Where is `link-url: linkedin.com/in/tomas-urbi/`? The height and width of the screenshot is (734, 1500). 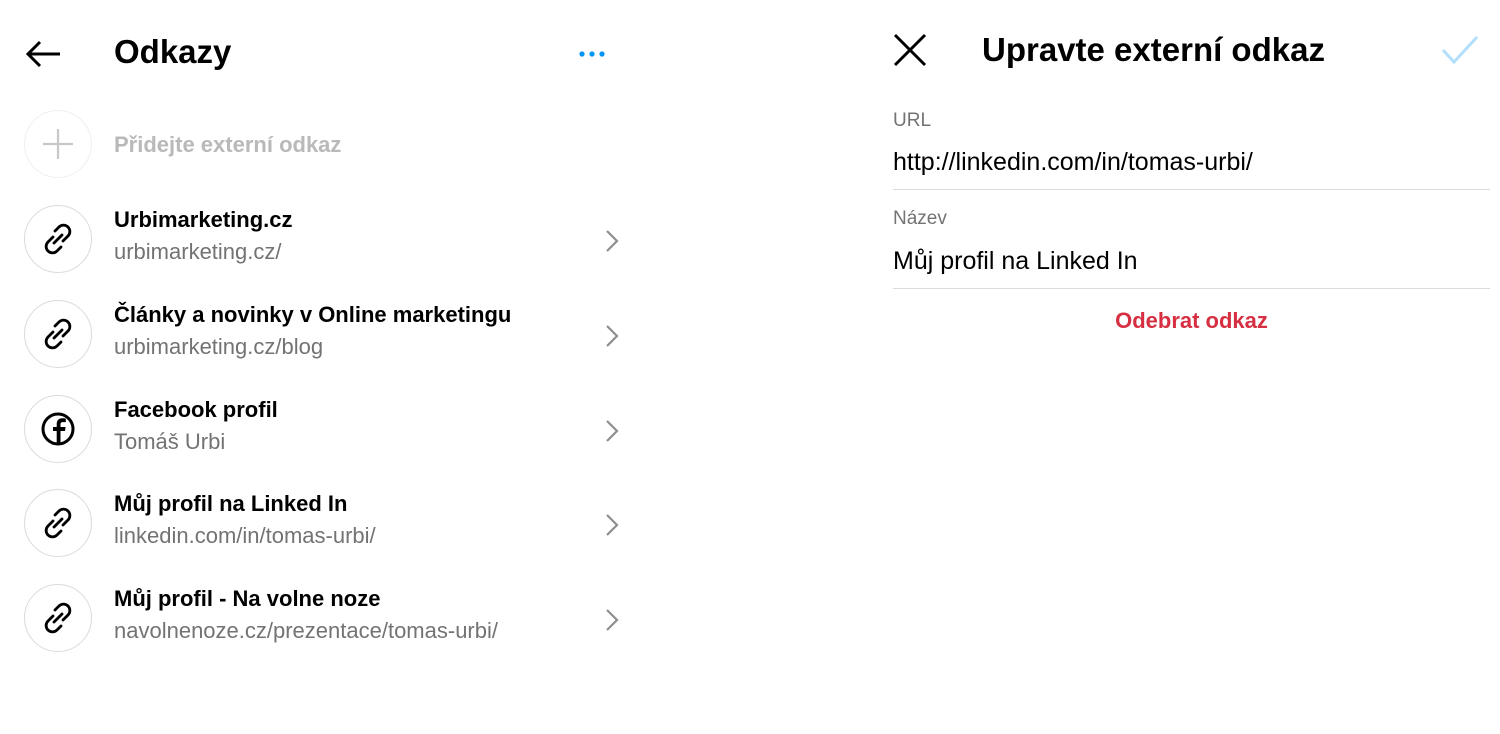
link-url: linkedin.com/in/tomas-urbi/ is located at coordinates (245, 535).